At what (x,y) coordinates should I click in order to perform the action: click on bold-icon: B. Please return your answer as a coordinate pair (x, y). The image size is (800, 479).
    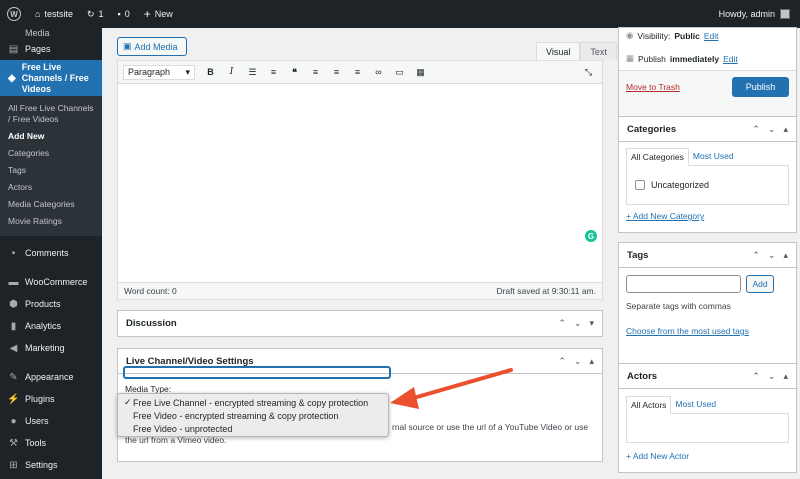
    Looking at the image, I should click on (210, 72).